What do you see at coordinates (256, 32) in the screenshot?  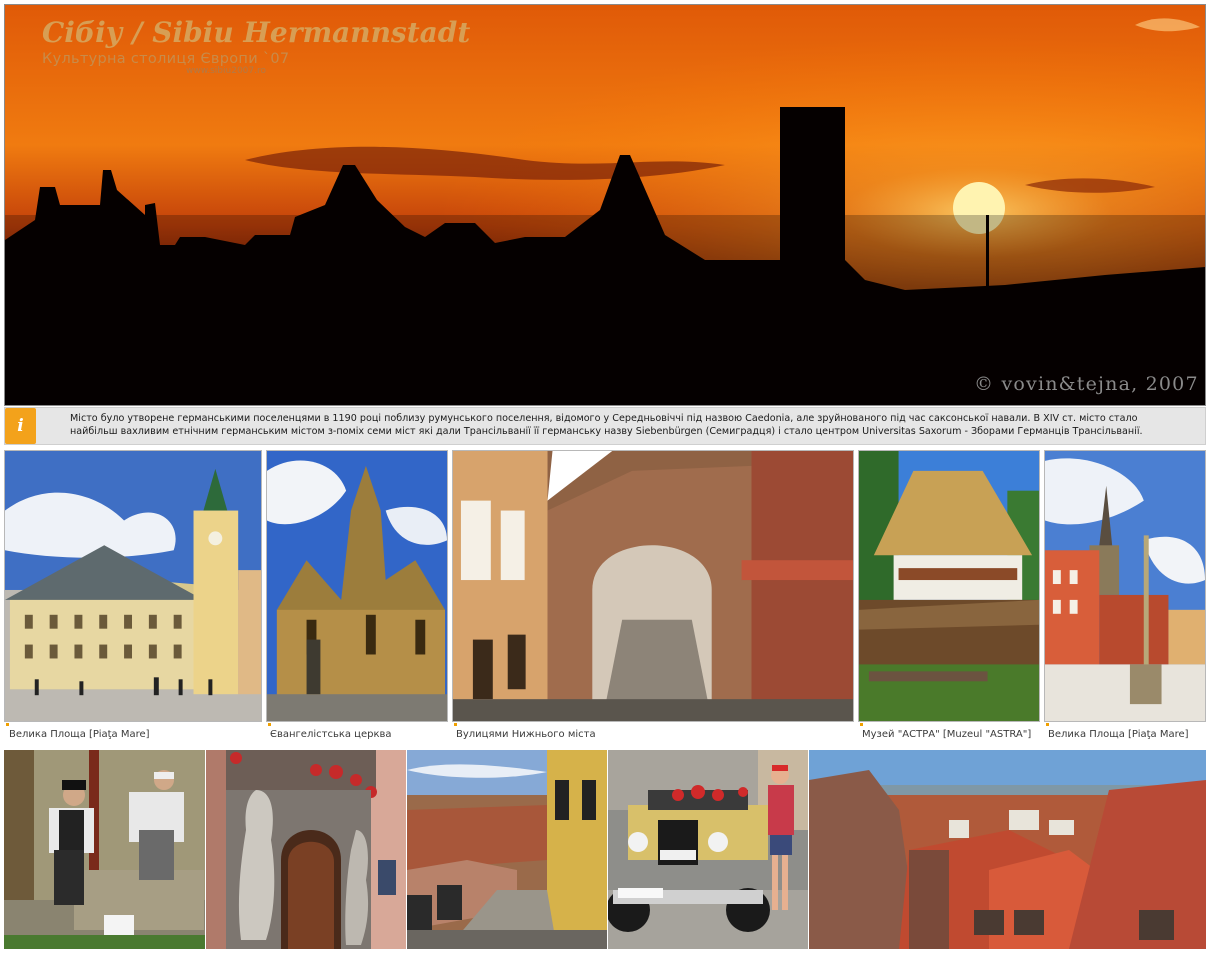 I see `hero-title: Сібіу / Sibiu Hermannstadt` at bounding box center [256, 32].